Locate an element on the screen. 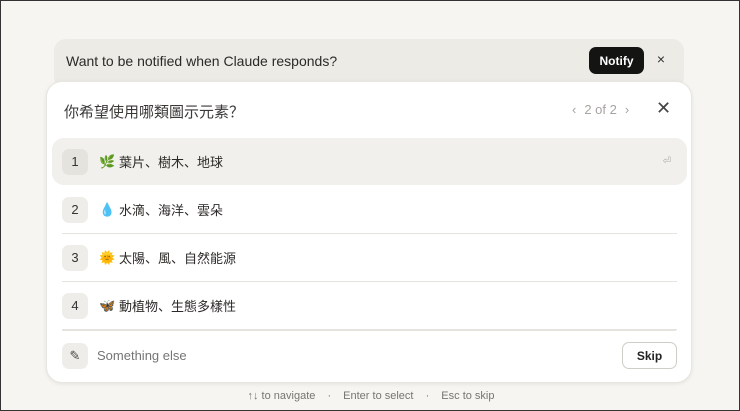 This screenshot has width=740, height=411. option-label: 水滴、海洋、雲朵 is located at coordinates (171, 210).